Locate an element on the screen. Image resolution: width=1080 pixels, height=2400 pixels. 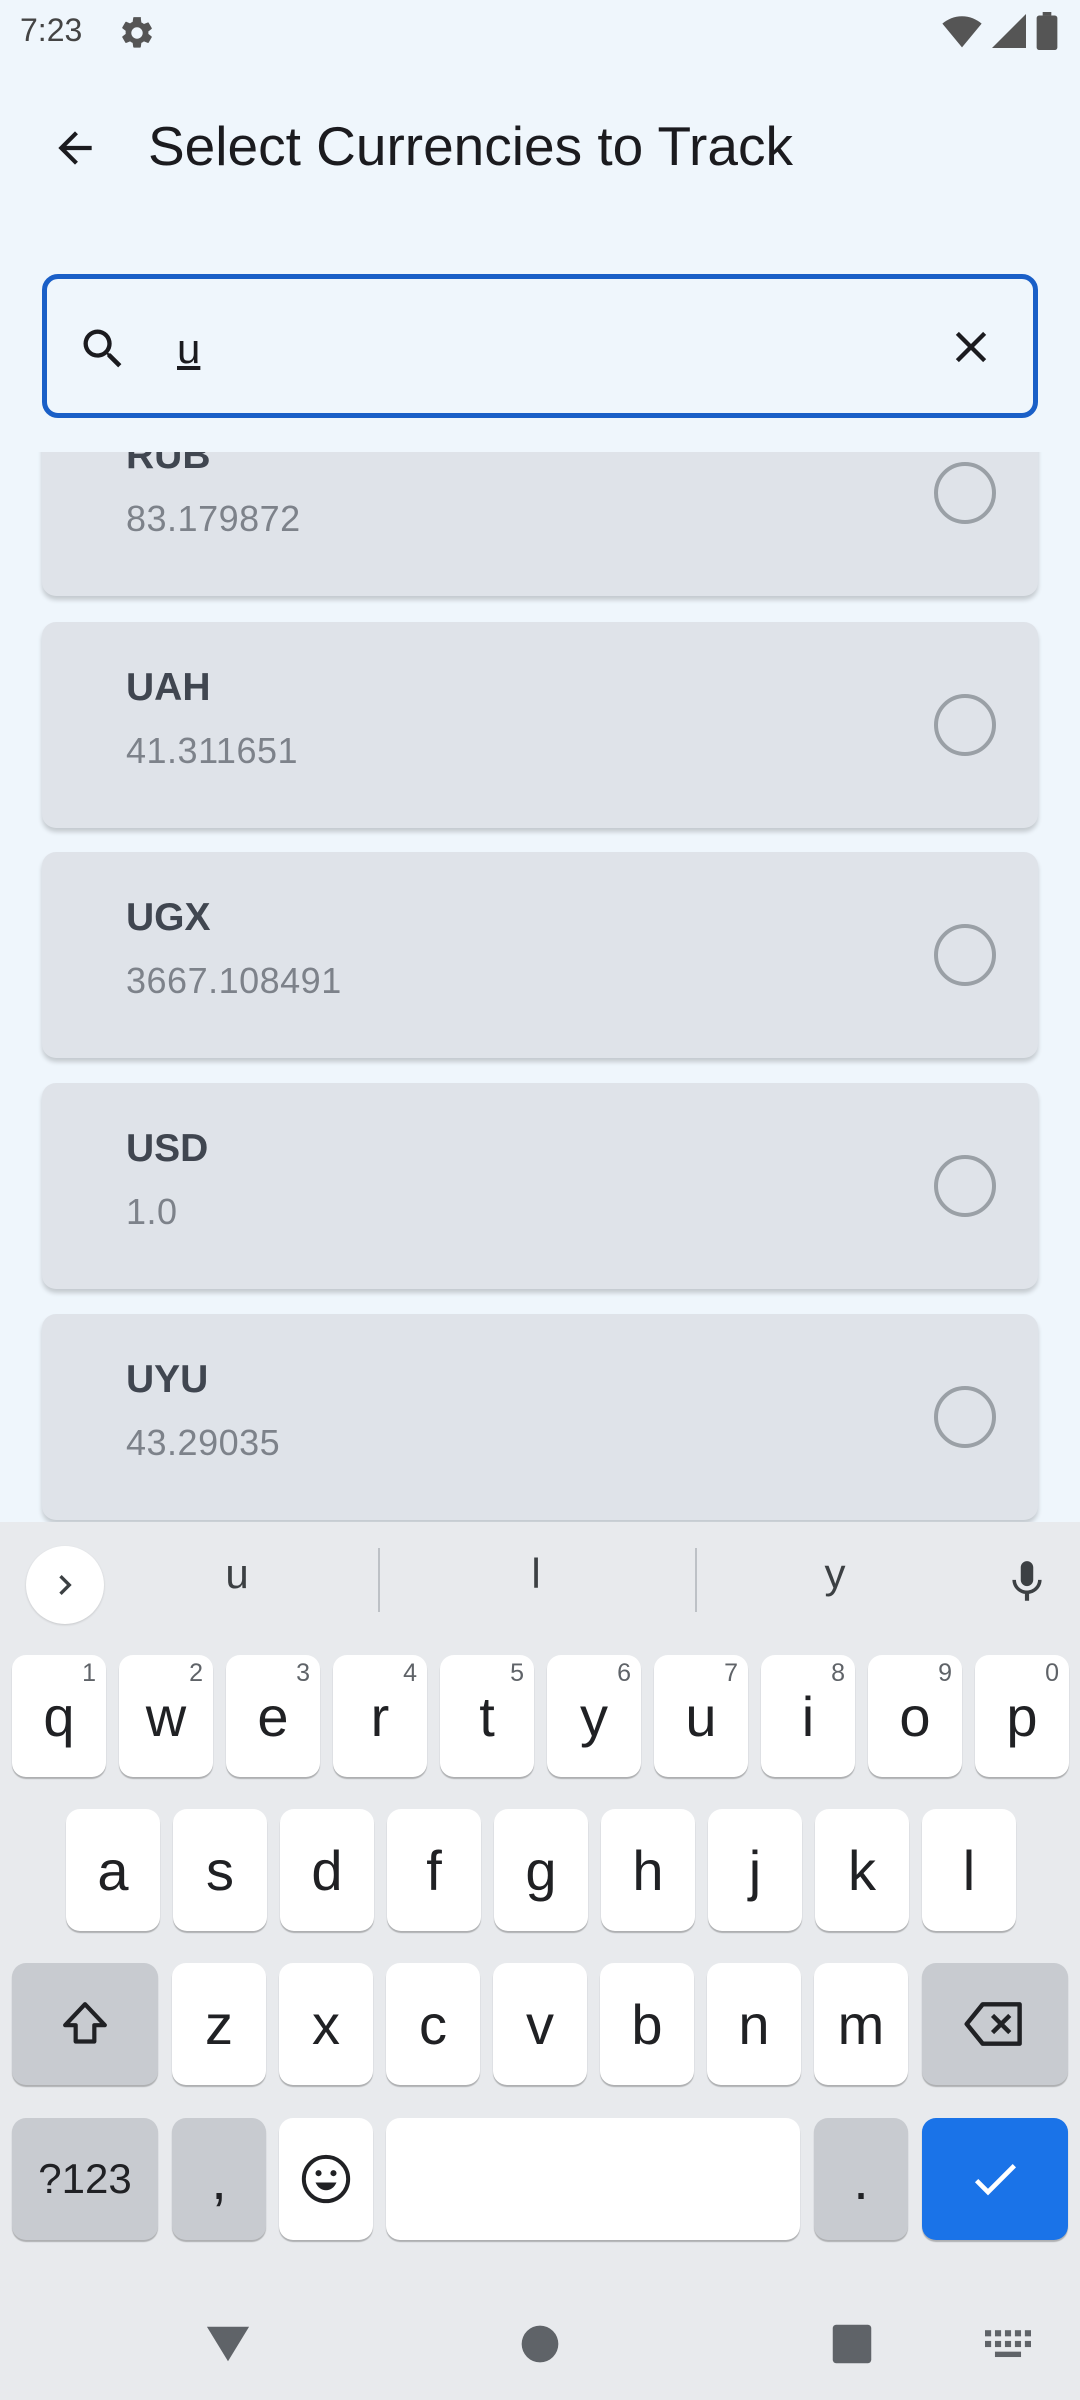
nav-back-button is located at coordinates (228, 2344).